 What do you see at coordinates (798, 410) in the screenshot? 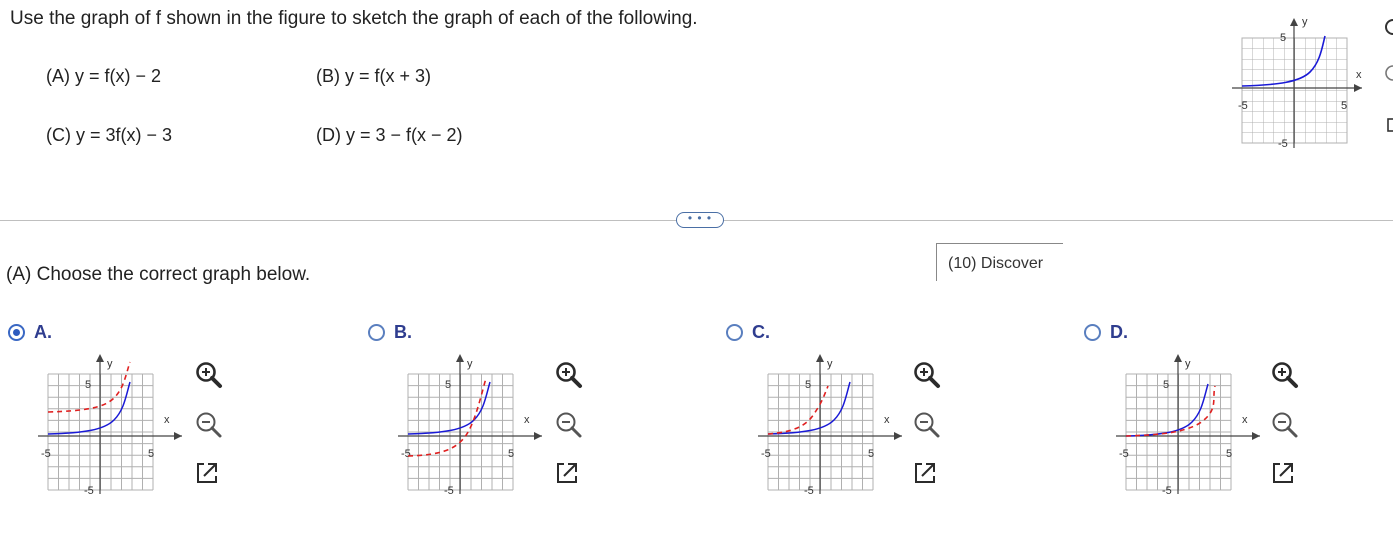
I see `transformed-curve` at bounding box center [798, 410].